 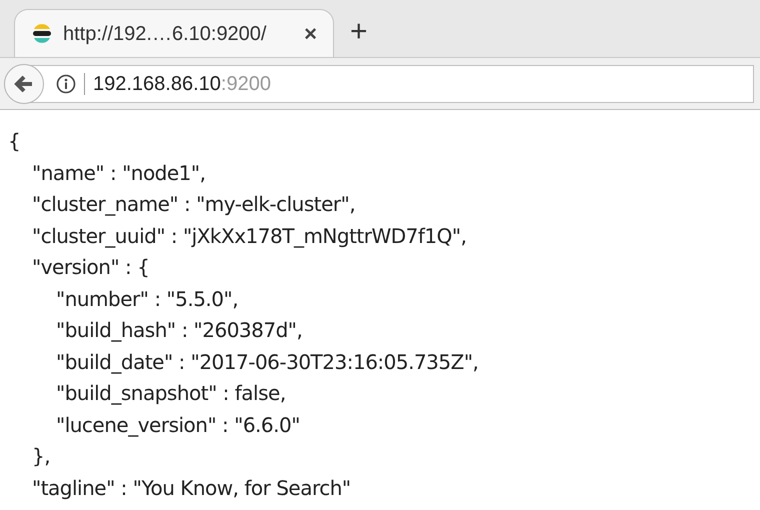 What do you see at coordinates (42, 33) in the screenshot?
I see `logo-icon` at bounding box center [42, 33].